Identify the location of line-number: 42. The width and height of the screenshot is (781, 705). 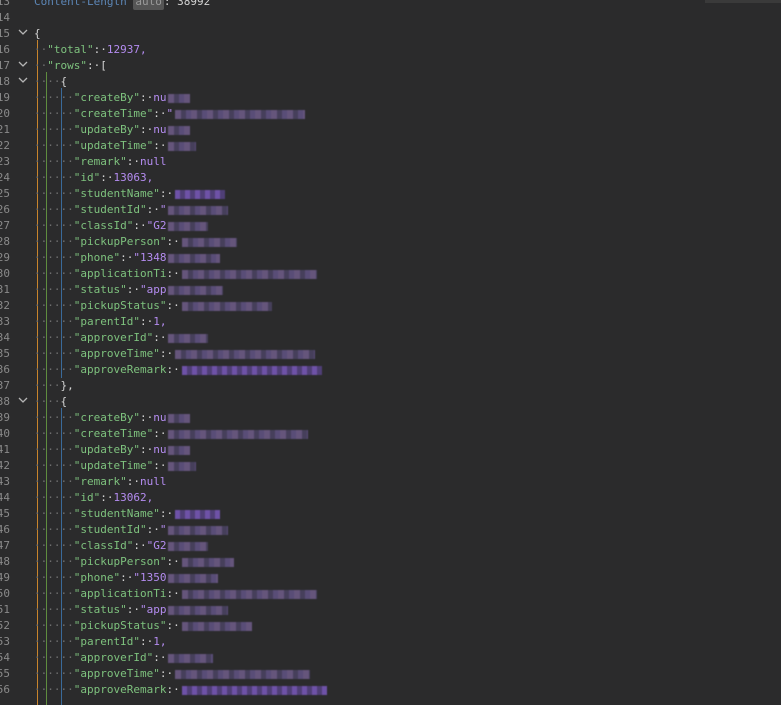
(5, 465).